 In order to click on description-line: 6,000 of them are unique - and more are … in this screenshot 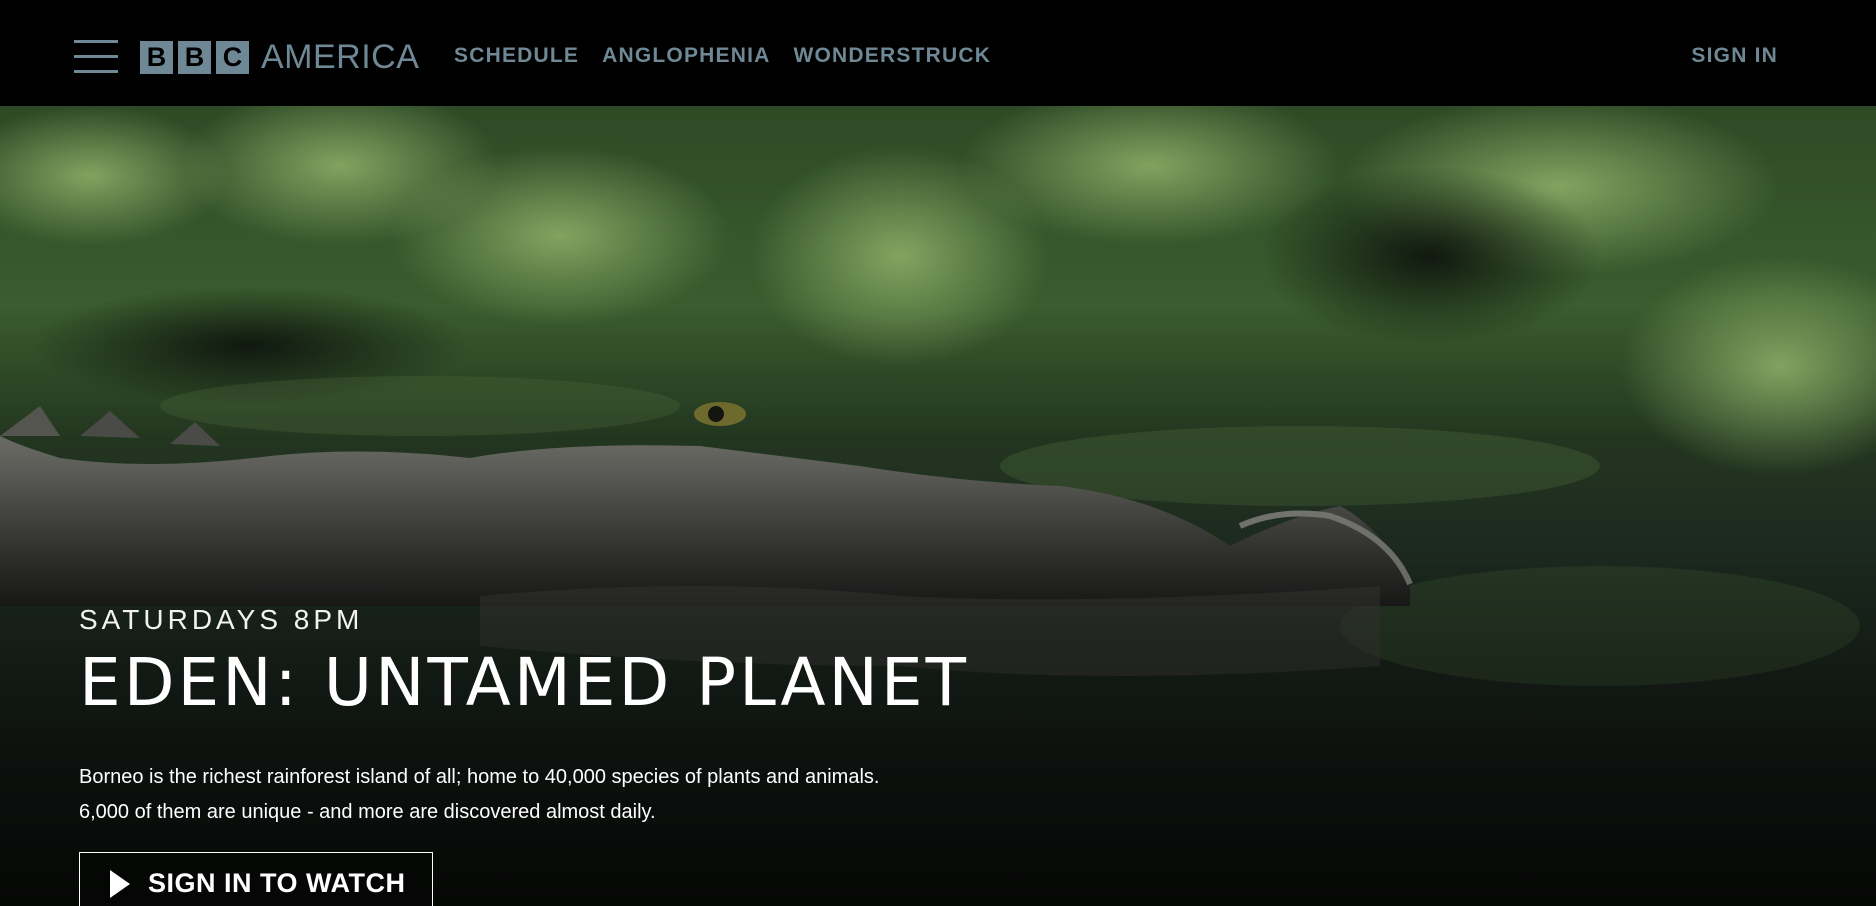, I will do `click(367, 812)`.